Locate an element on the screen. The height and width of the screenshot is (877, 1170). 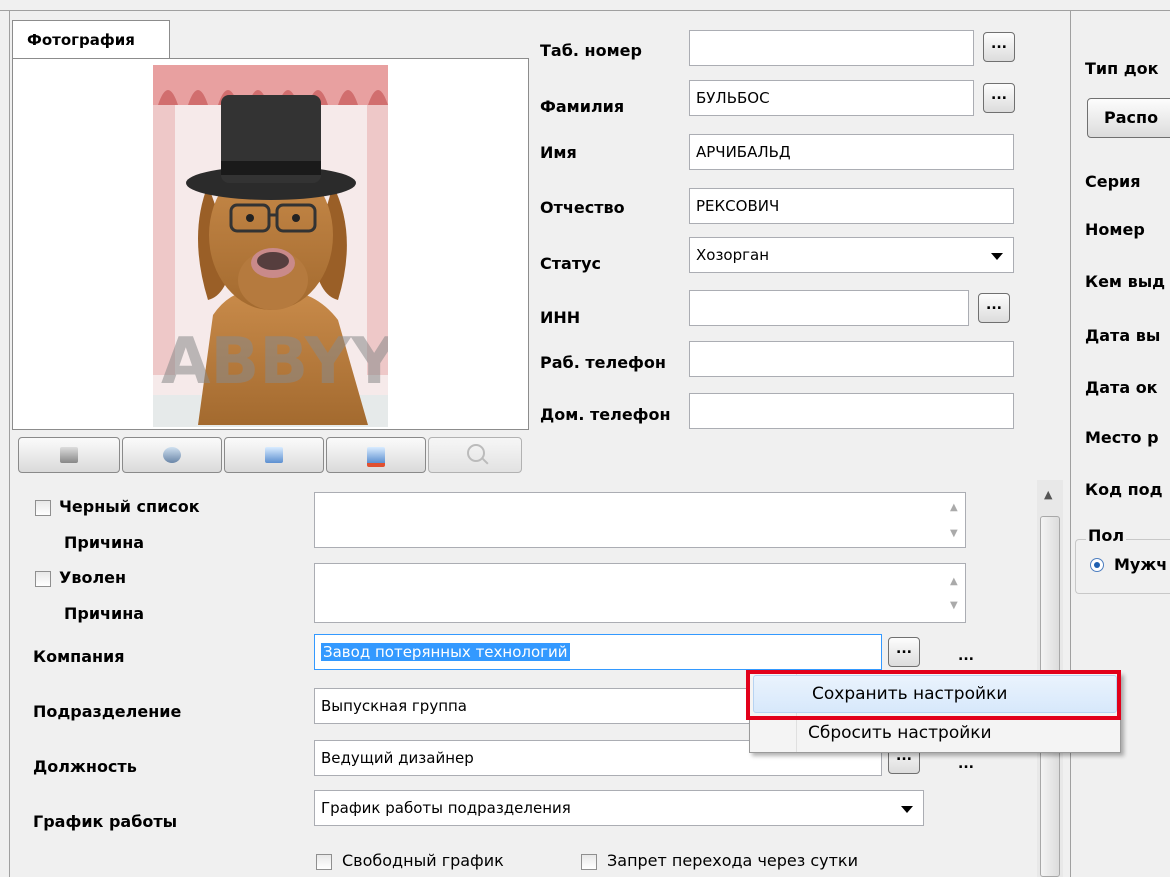
status-select: Хозорган is located at coordinates (851, 255).